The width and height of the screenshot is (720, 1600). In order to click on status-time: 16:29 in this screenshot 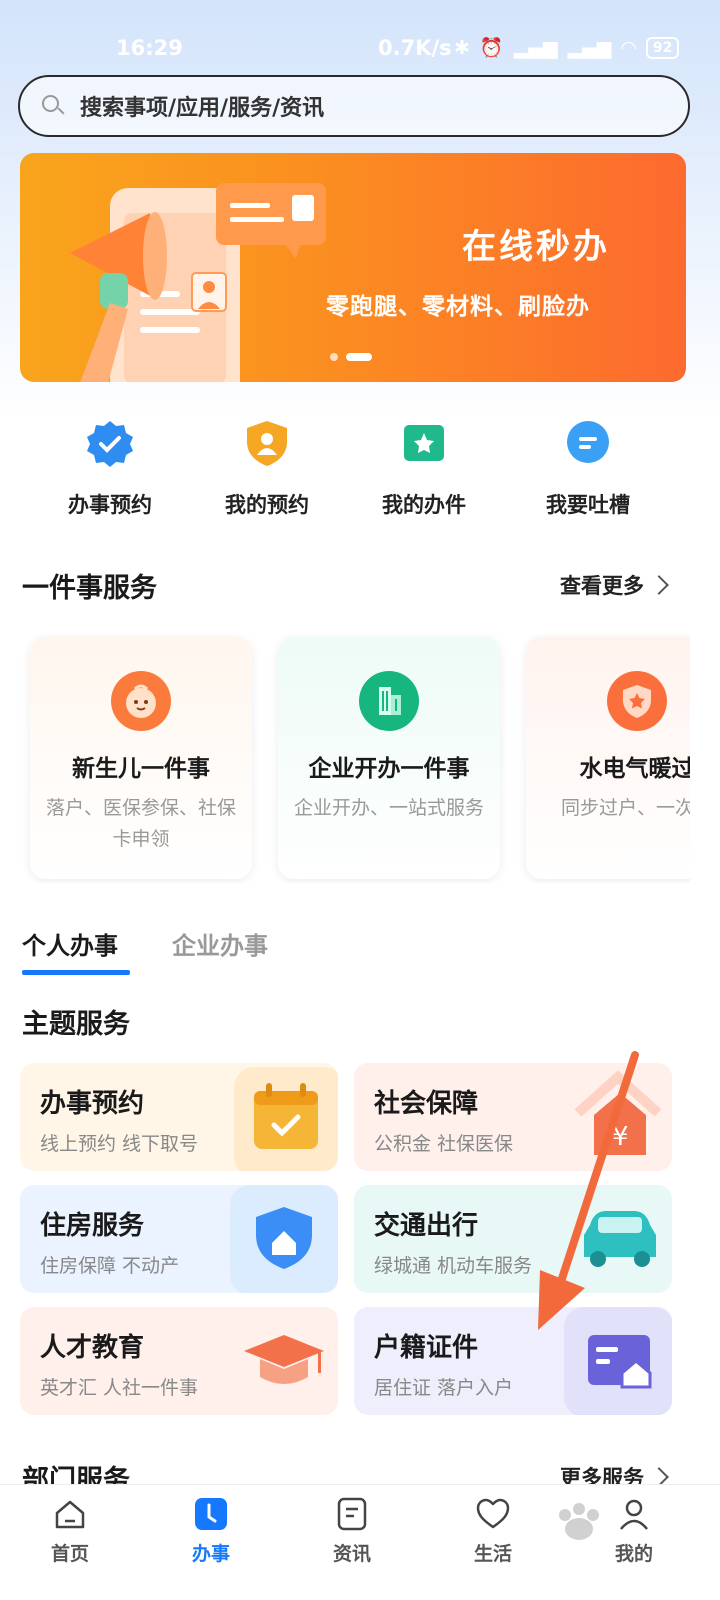, I will do `click(149, 48)`.